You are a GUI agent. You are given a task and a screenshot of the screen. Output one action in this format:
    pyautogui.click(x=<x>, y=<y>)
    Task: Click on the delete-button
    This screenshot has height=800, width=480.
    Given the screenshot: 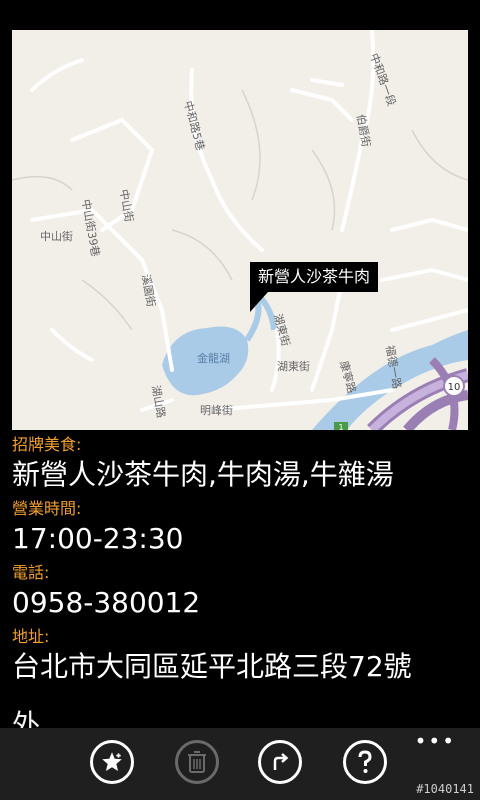 What is the action you would take?
    pyautogui.click(x=197, y=762)
    